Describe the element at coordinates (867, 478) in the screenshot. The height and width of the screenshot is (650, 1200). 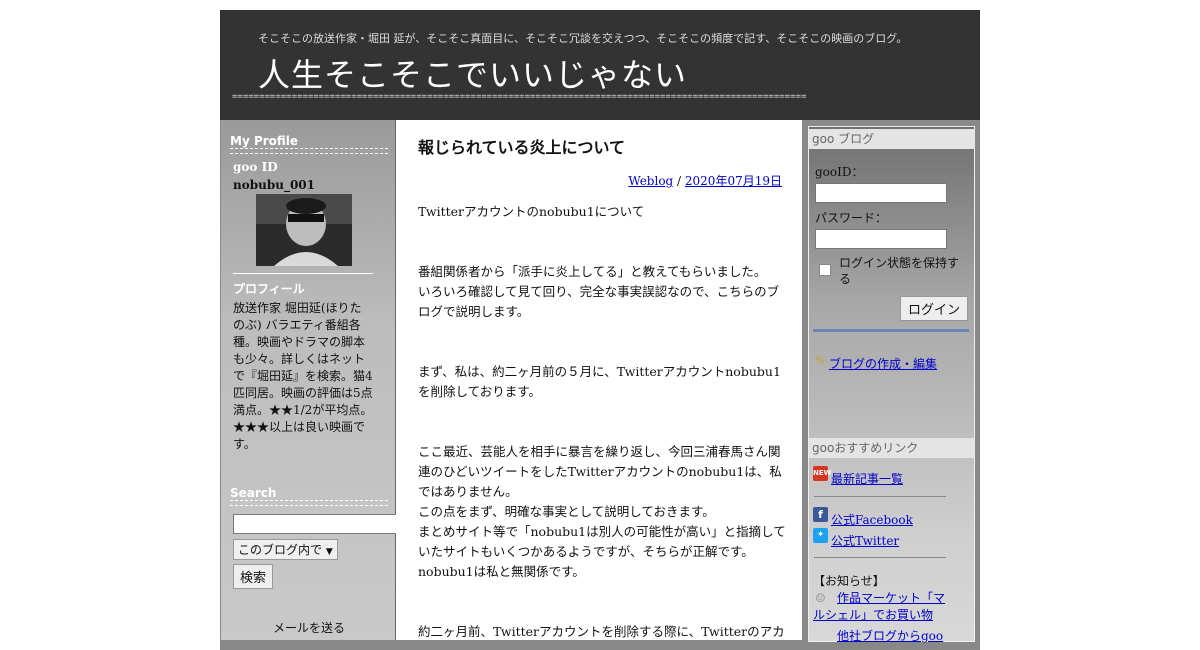
I see `latest-articles-link: 最新記事一覧` at that location.